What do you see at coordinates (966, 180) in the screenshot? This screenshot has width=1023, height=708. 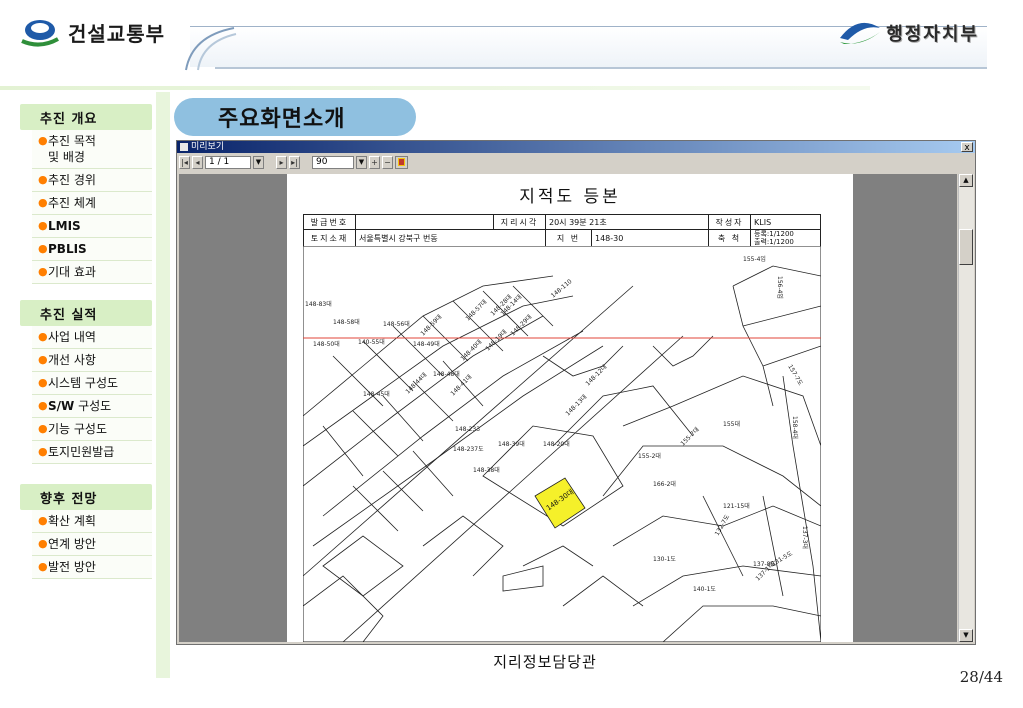 I see `scroll-up-button: ▲` at bounding box center [966, 180].